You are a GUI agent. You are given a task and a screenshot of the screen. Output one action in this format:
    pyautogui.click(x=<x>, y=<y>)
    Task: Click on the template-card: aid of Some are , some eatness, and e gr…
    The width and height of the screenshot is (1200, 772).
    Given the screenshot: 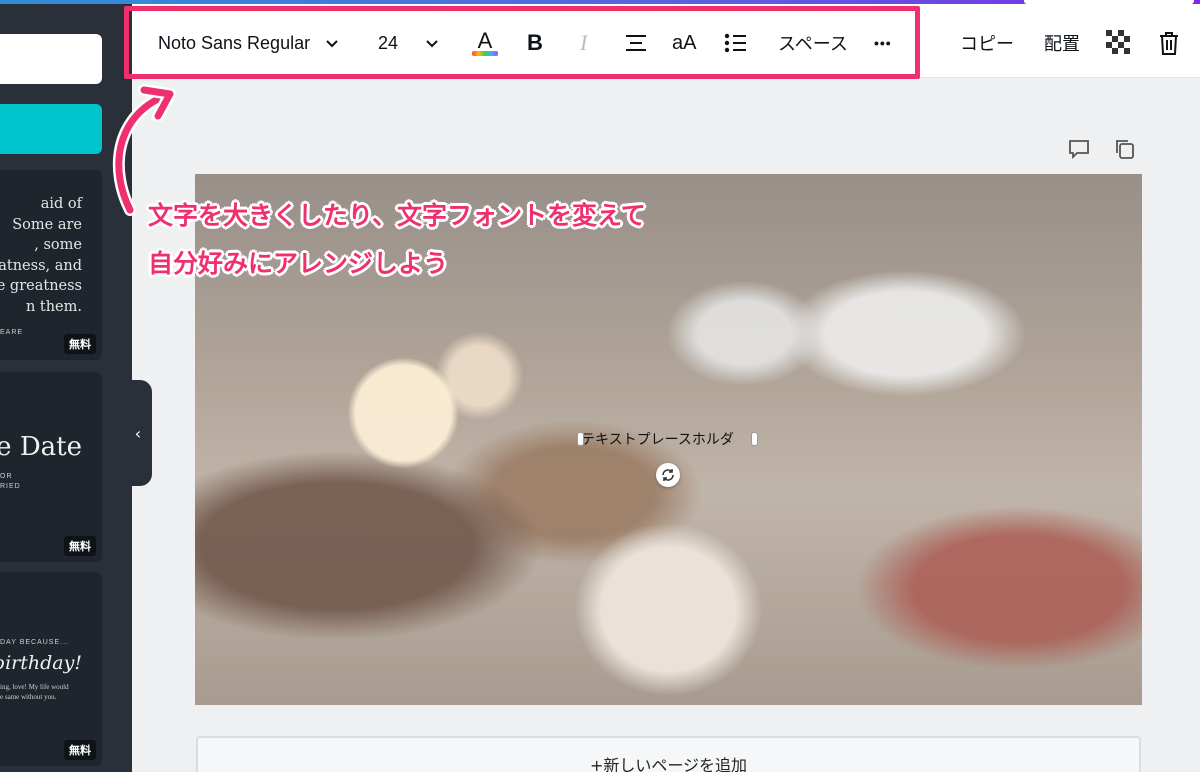 What is the action you would take?
    pyautogui.click(x=51, y=265)
    